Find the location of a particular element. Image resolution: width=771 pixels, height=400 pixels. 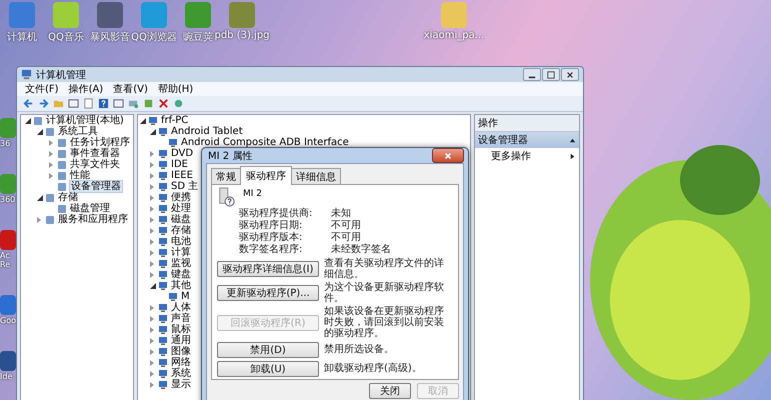

minimize-button is located at coordinates (532, 74).